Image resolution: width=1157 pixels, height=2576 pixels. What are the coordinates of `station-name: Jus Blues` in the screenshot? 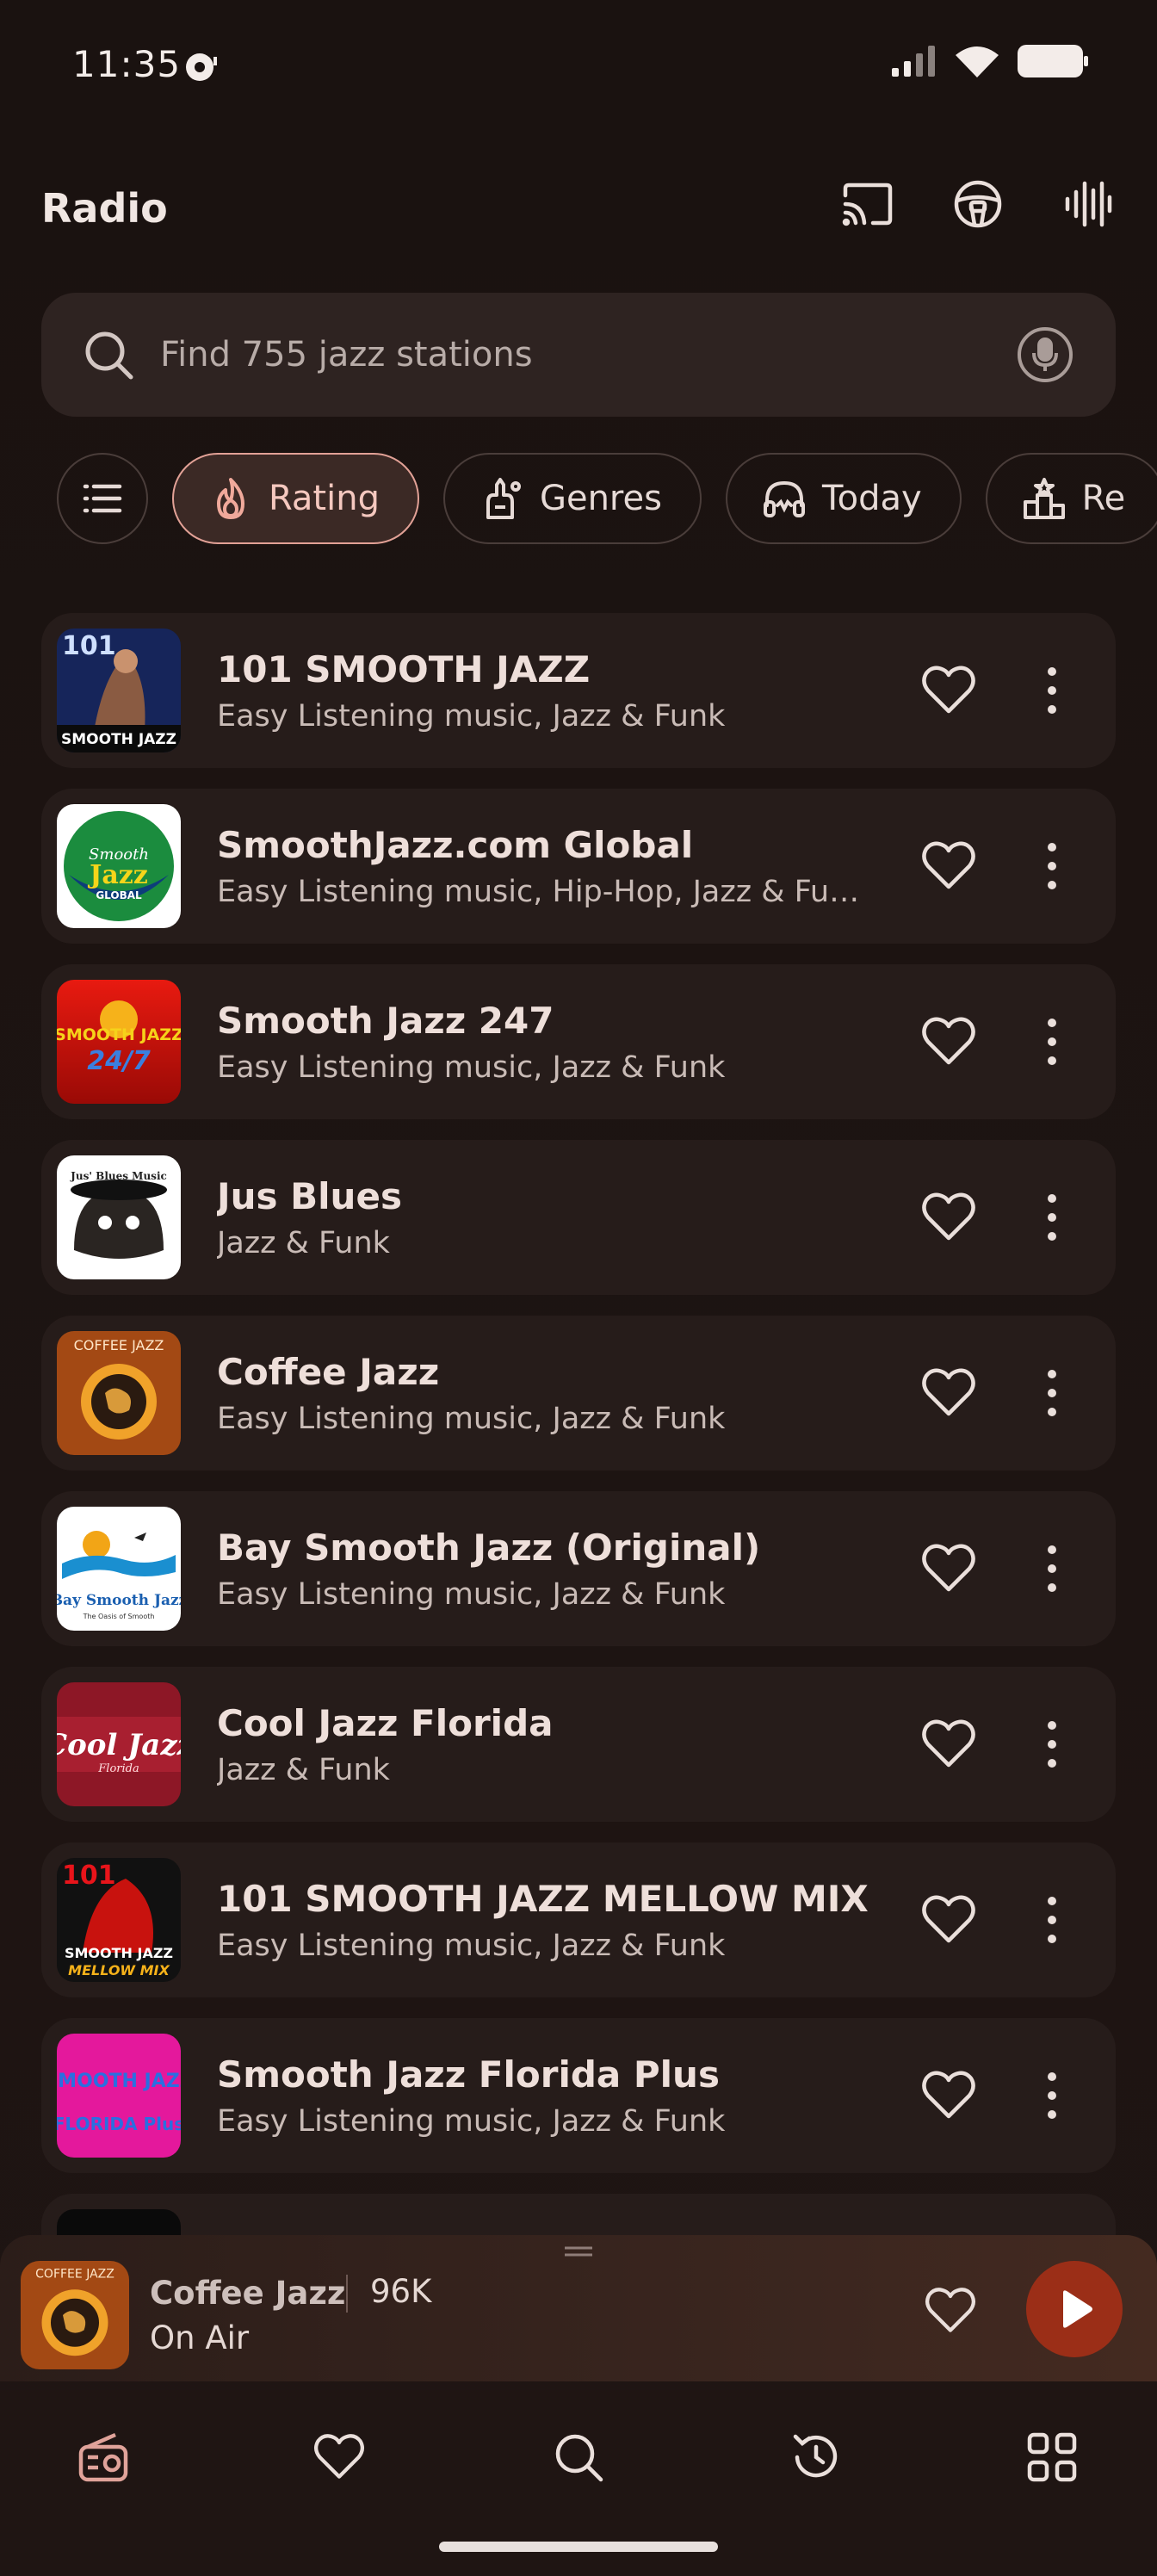 It's located at (310, 1195).